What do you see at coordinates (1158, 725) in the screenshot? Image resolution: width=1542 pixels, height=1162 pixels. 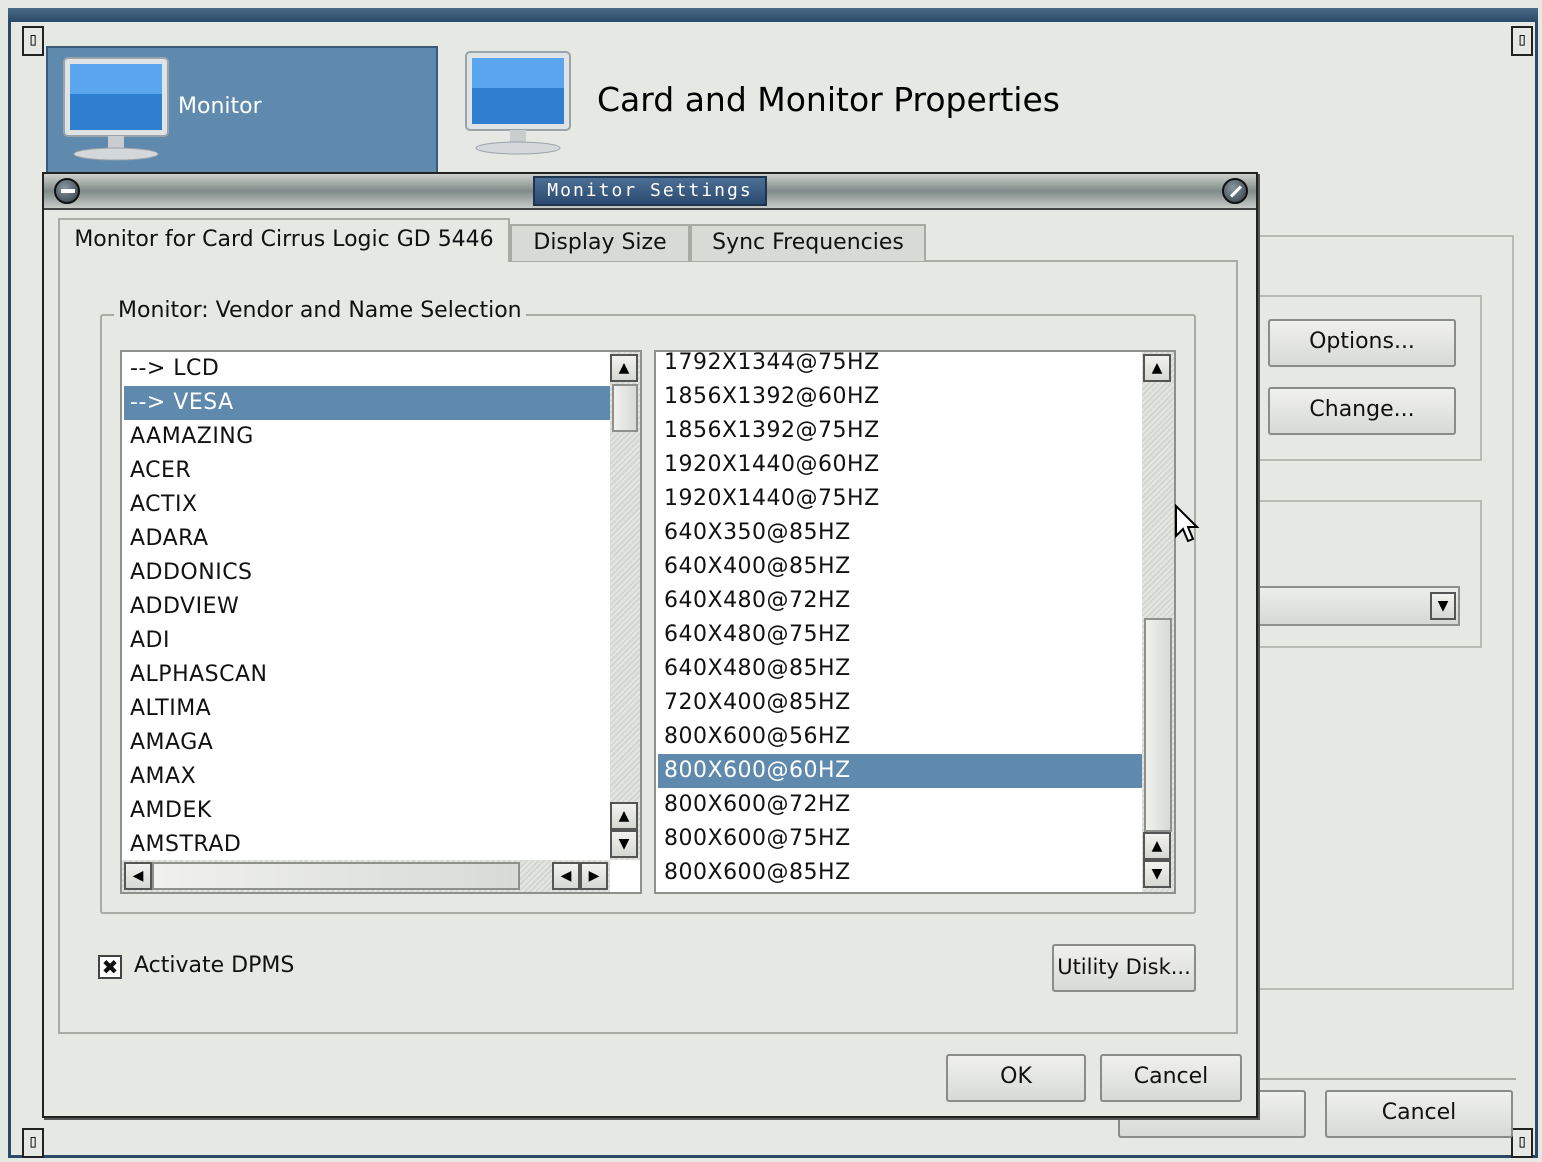 I see `mode-scrollbar-thumb` at bounding box center [1158, 725].